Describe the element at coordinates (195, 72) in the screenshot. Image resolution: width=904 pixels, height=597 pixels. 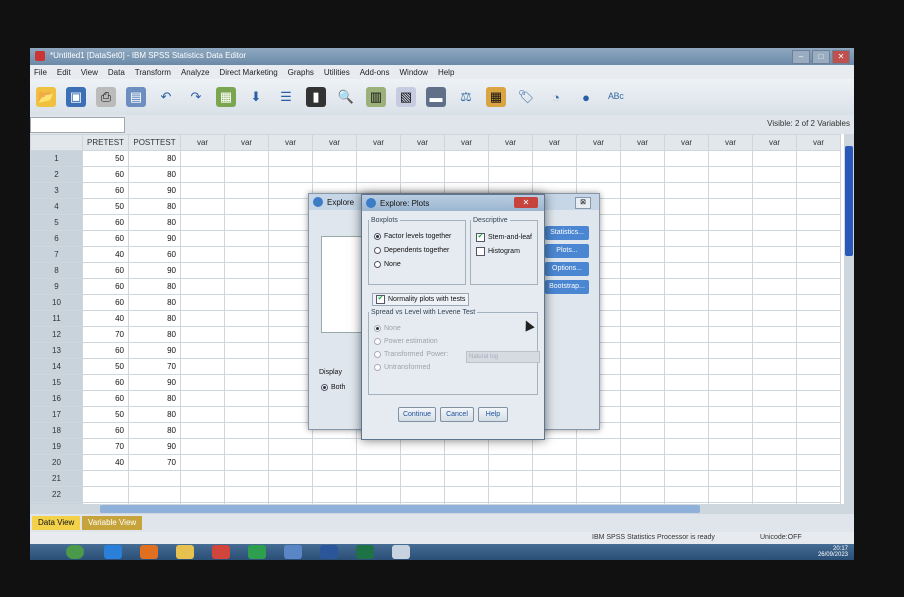
I see `menu-analyze: Analyze` at that location.